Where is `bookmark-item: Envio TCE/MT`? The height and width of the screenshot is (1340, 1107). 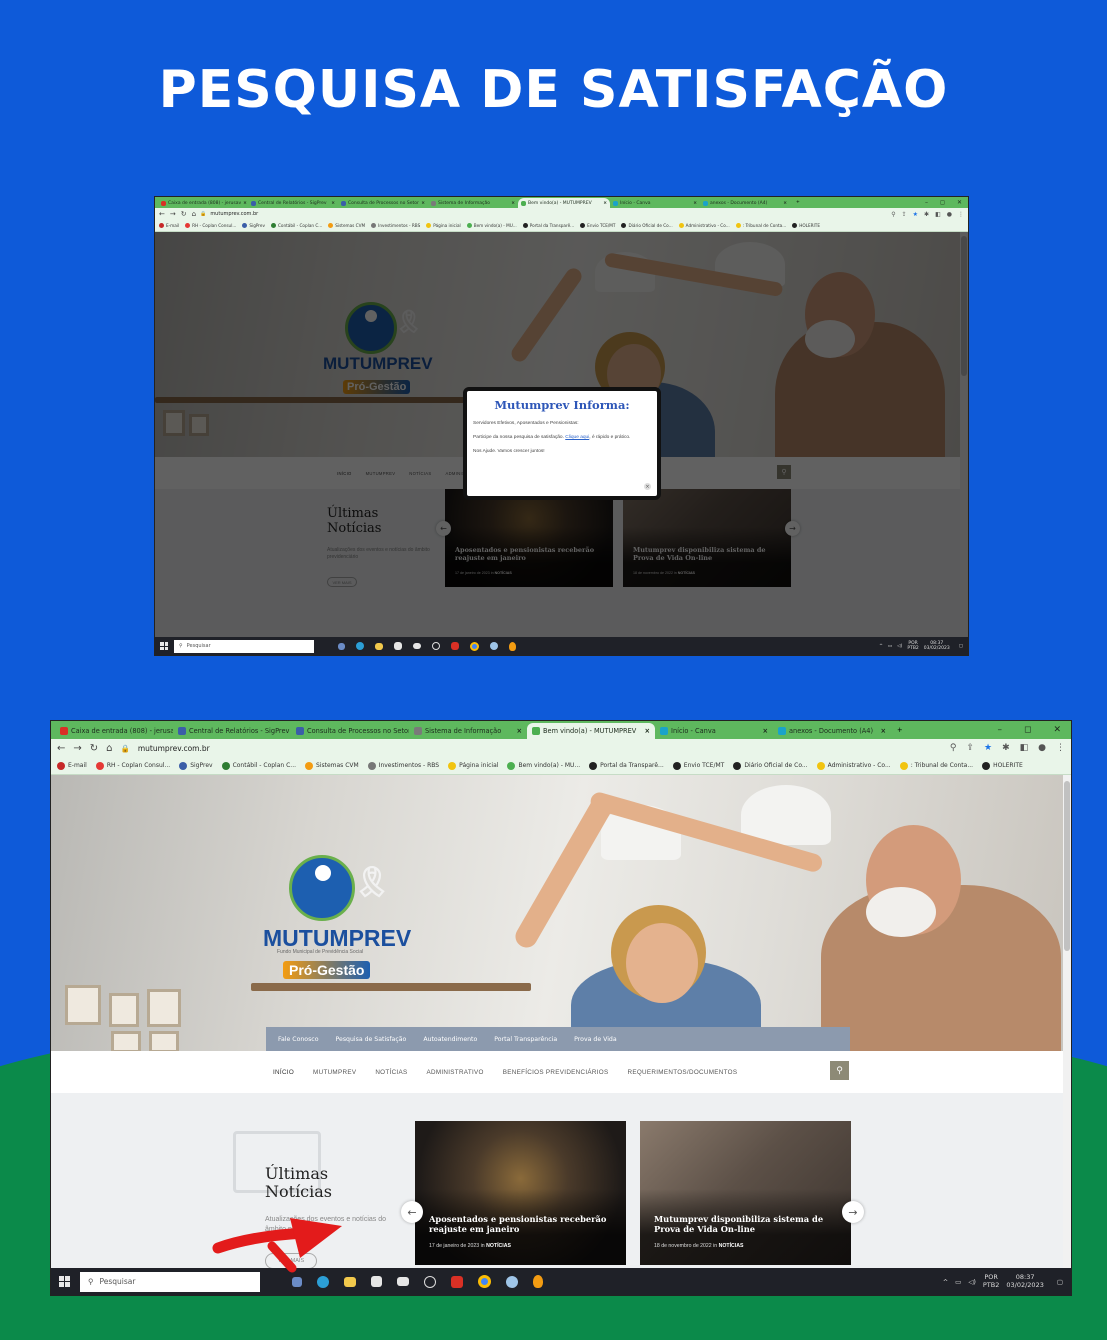
bookmark-item: Envio TCE/MT is located at coordinates (597, 225).